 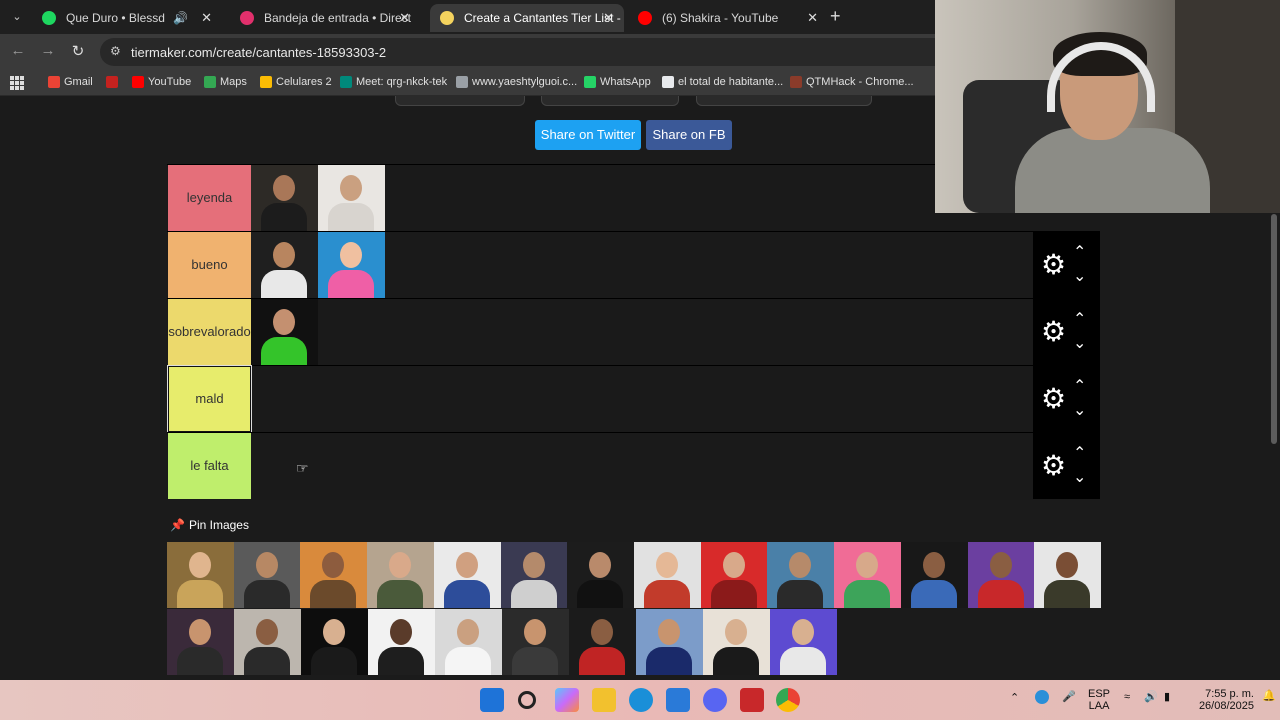 What do you see at coordinates (70, 82) in the screenshot?
I see `bookmark-item: Gmail` at bounding box center [70, 82].